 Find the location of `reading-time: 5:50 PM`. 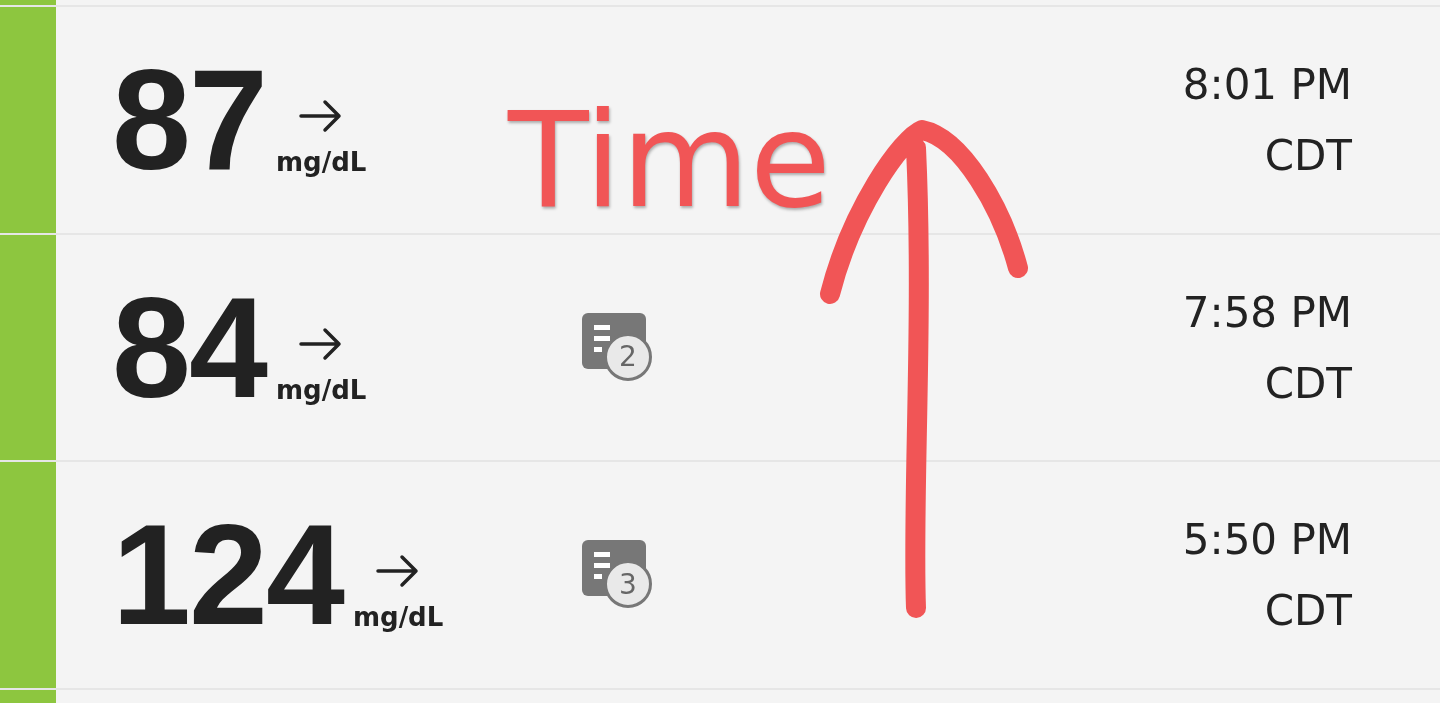

reading-time: 5:50 PM is located at coordinates (1267, 540).